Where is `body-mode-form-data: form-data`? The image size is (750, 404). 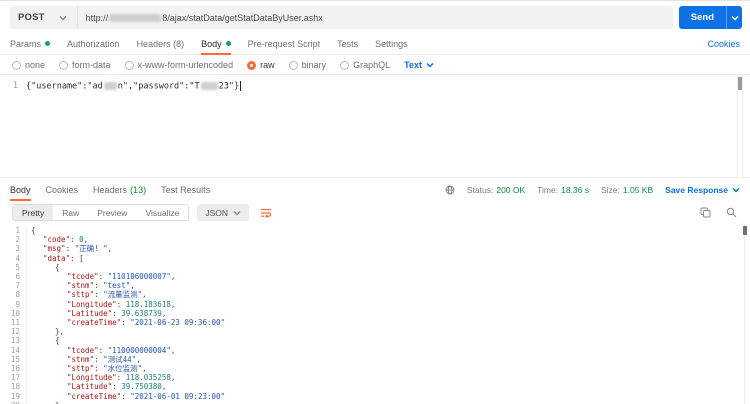
body-mode-form-data: form-data is located at coordinates (85, 65).